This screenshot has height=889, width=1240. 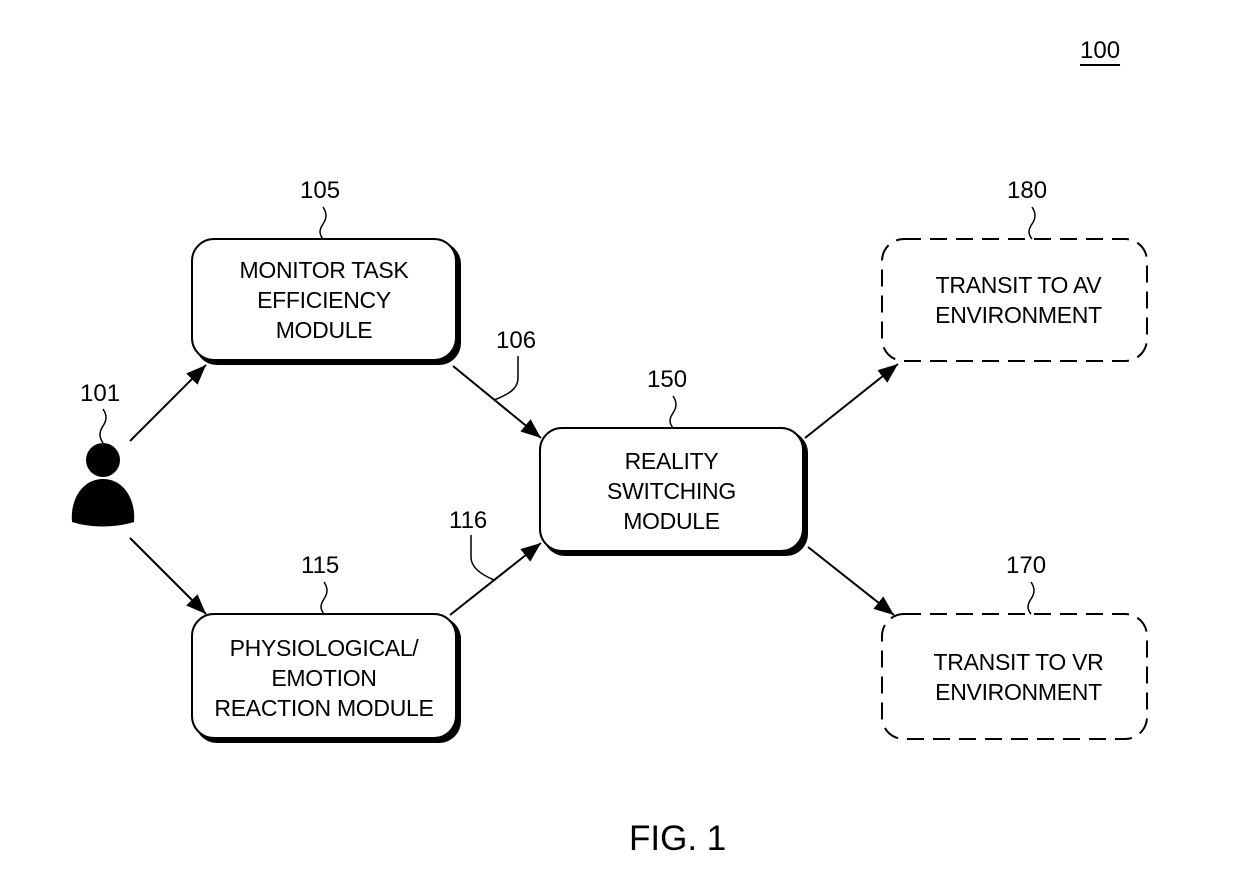 What do you see at coordinates (1018, 315) in the screenshot?
I see `av-label-line-2: ENVIRONMENT` at bounding box center [1018, 315].